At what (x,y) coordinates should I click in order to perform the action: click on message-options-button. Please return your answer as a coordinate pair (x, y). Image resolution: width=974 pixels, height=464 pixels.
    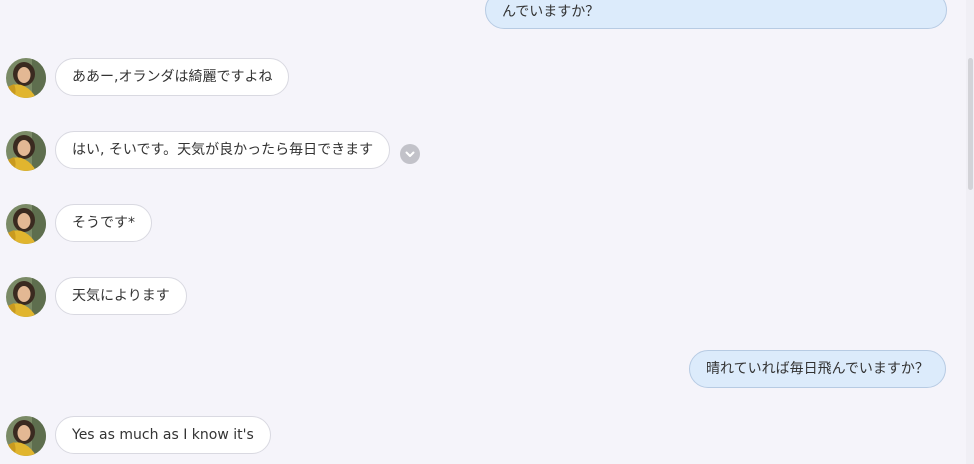
    Looking at the image, I should click on (410, 154).